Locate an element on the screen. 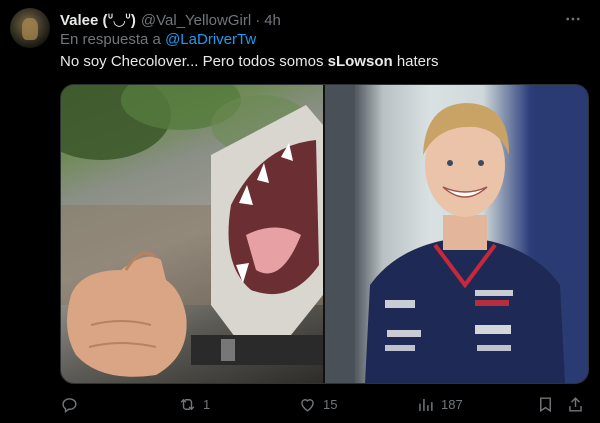 The image size is (600, 423). author-handle: @Val_YellowGirl is located at coordinates (196, 20).